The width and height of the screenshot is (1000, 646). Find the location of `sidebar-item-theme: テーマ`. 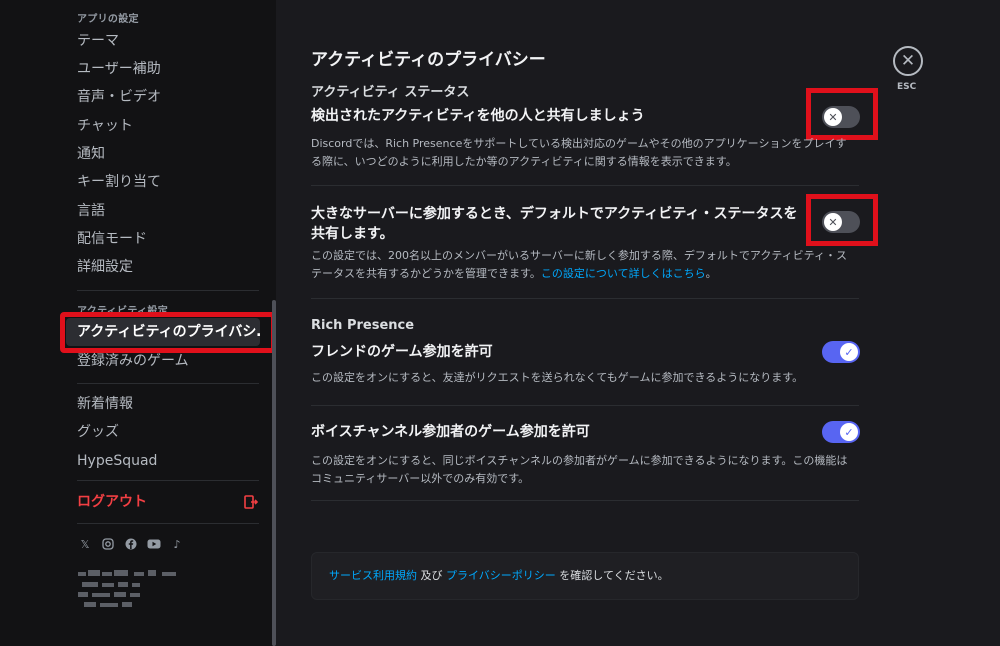

sidebar-item-theme: テーマ is located at coordinates (163, 41).